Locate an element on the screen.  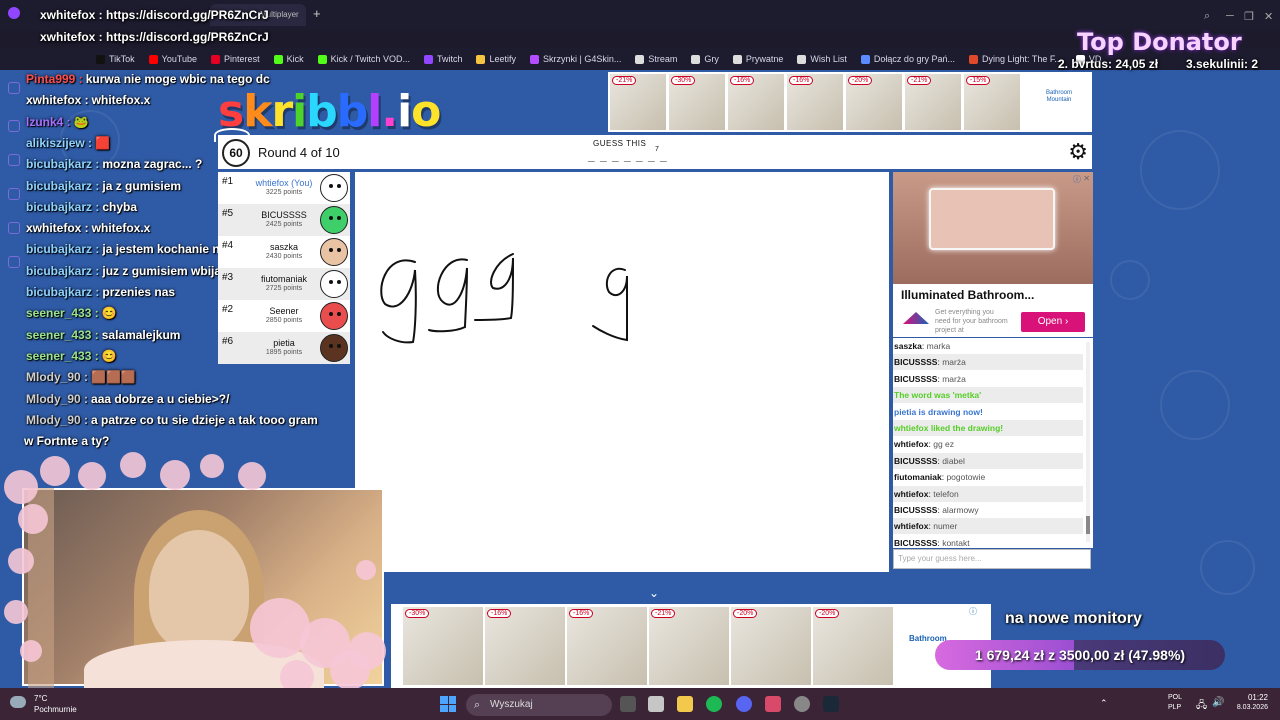
chevron-down-icon: ⌄ is located at coordinates (654, 594).